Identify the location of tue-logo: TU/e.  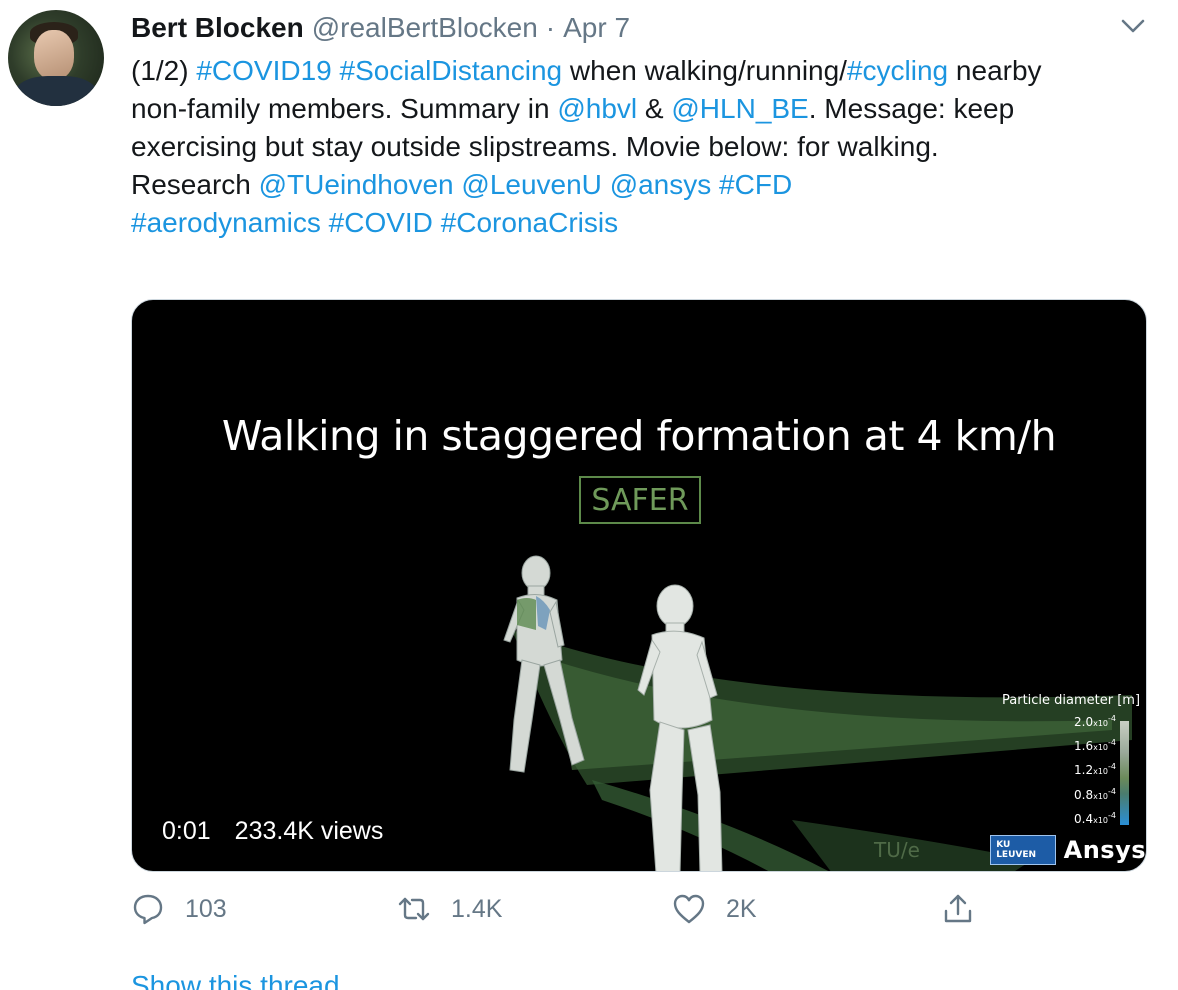
(897, 850).